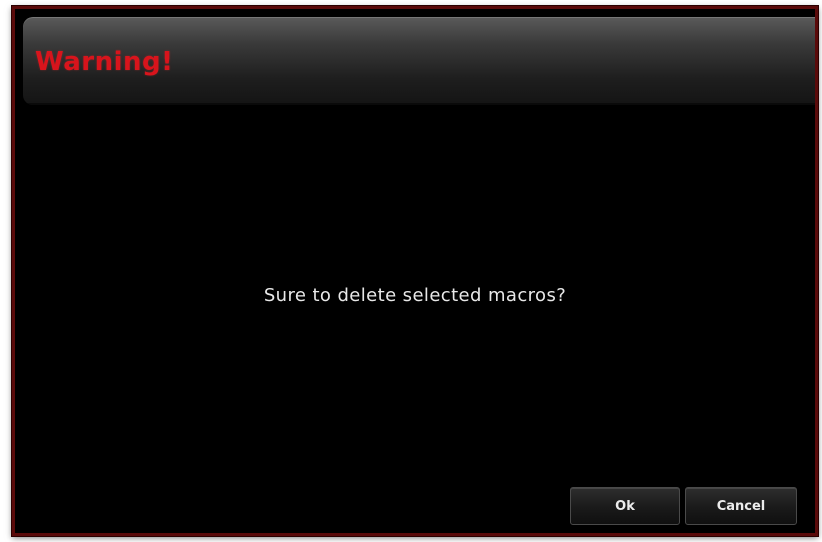 Image resolution: width=822 pixels, height=542 pixels. I want to click on ok-button: Ok, so click(625, 506).